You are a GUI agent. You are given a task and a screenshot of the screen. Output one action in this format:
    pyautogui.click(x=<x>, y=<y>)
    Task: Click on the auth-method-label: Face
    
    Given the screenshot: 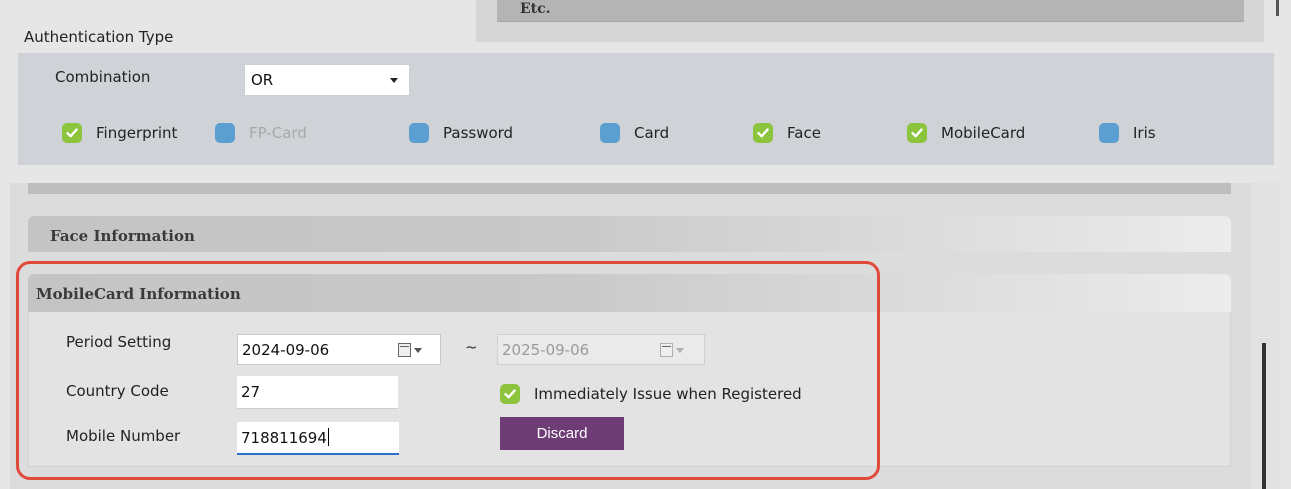 What is the action you would take?
    pyautogui.click(x=804, y=133)
    